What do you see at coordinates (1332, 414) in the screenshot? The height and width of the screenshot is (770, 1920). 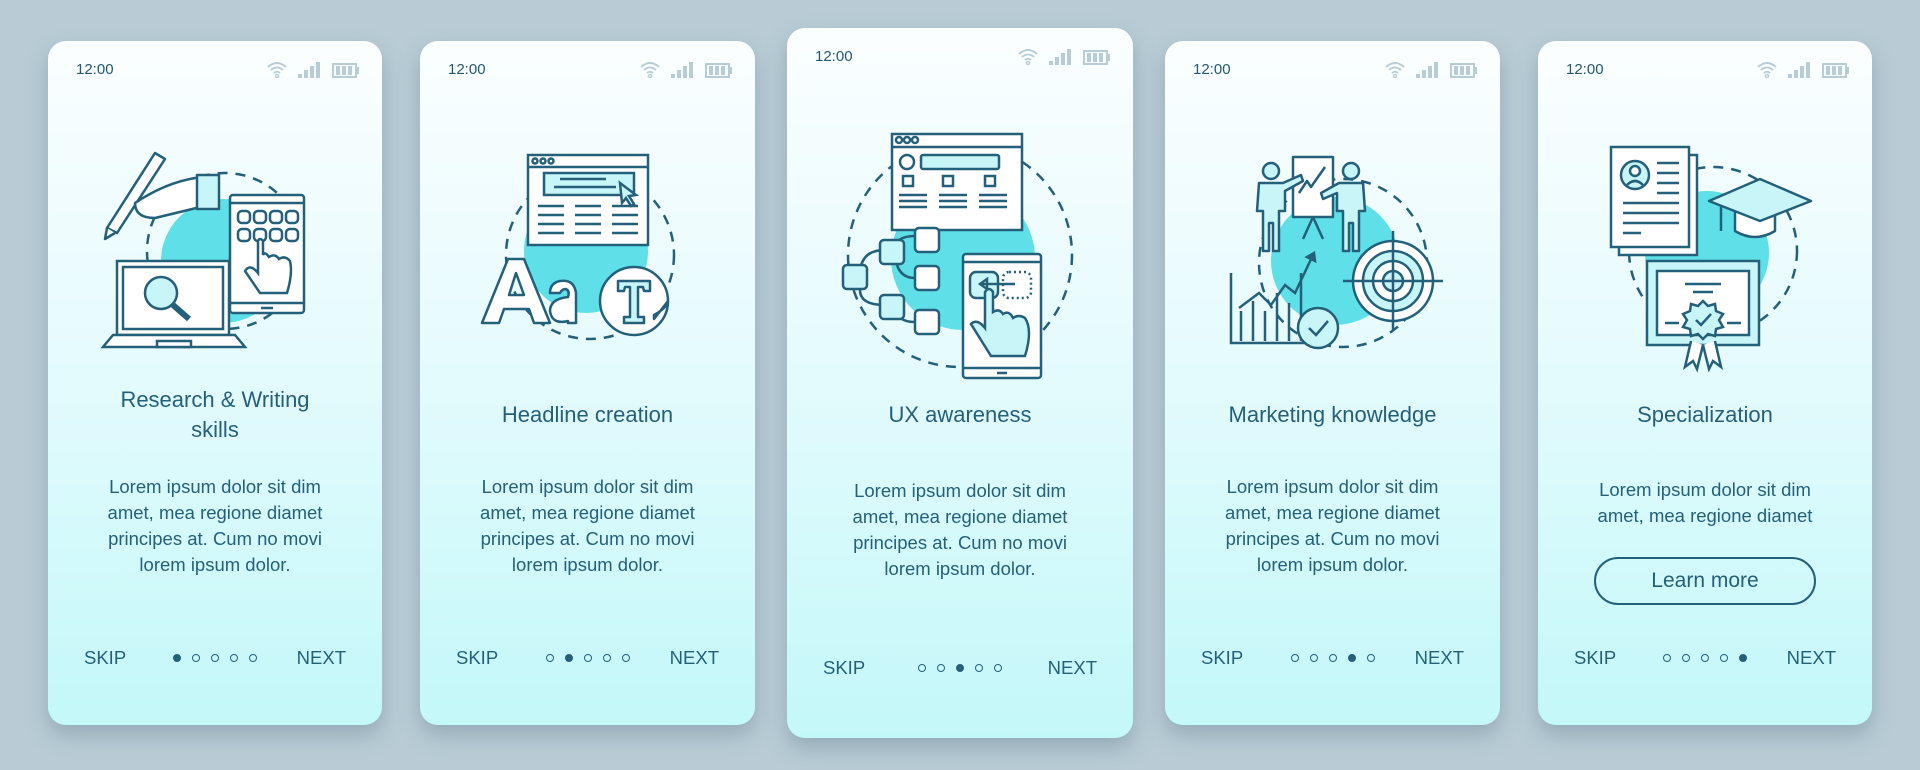 I see `screen-title: Marketing knowledge` at bounding box center [1332, 414].